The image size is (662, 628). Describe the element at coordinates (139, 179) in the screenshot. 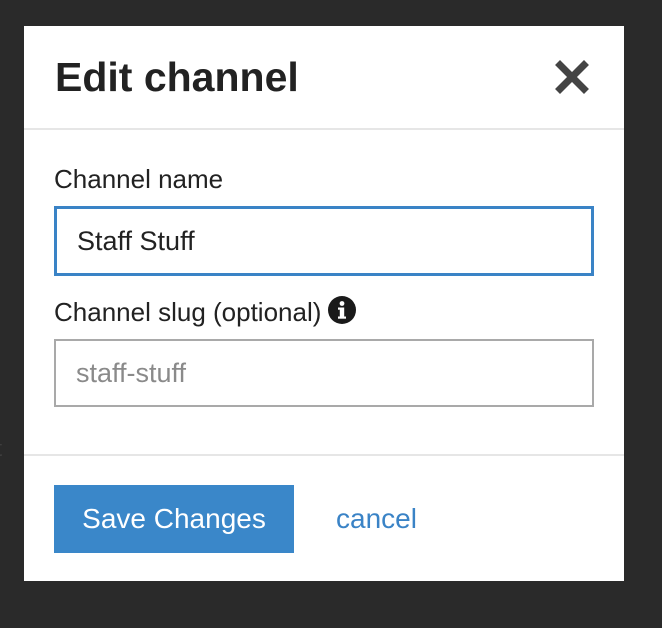

I see `channel-name-label: Channel name` at that location.